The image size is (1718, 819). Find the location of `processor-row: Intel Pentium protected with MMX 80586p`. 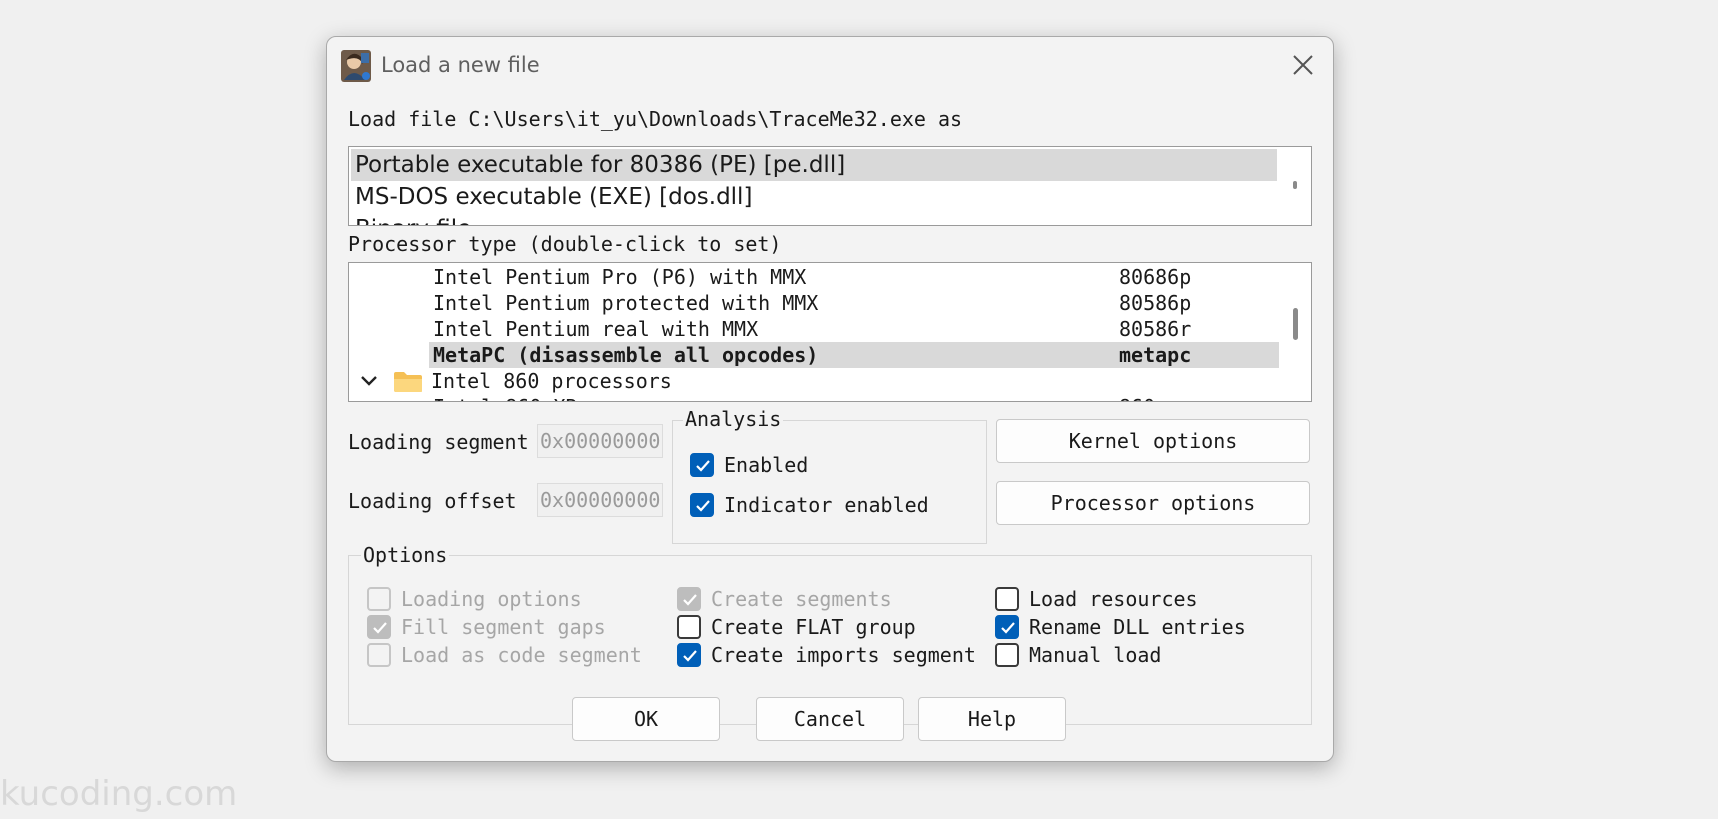

processor-row: Intel Pentium protected with MMX 80586p is located at coordinates (854, 303).